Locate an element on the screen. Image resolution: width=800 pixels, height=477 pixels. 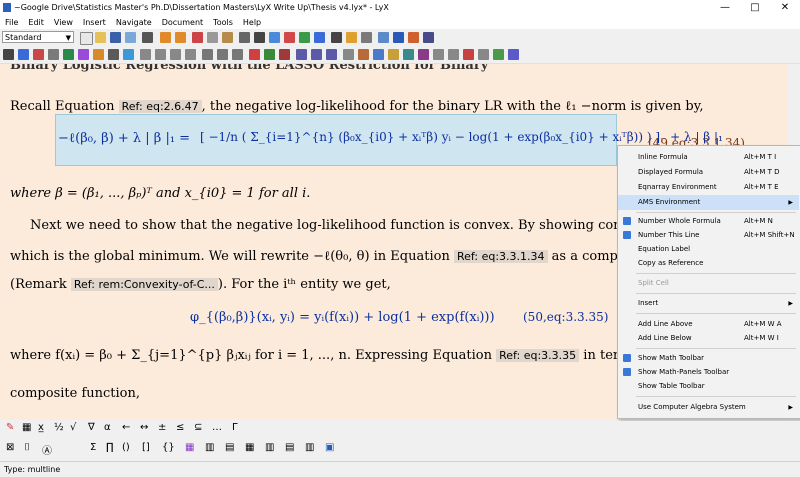
menu-help: Help is located at coordinates (252, 22).